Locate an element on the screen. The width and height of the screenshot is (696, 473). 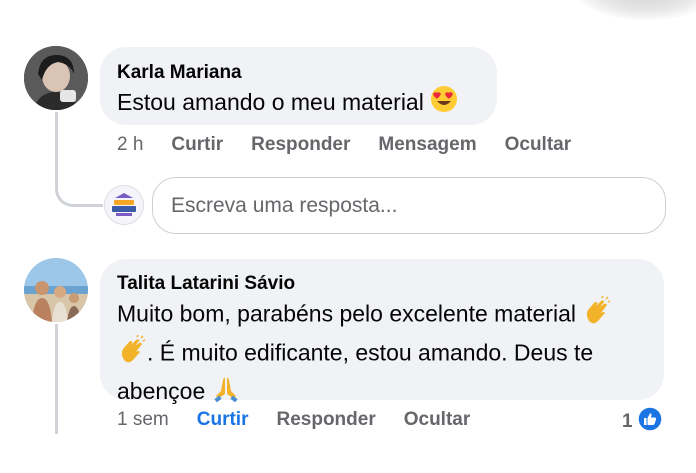
like-reaction-icon is located at coordinates (649, 422).